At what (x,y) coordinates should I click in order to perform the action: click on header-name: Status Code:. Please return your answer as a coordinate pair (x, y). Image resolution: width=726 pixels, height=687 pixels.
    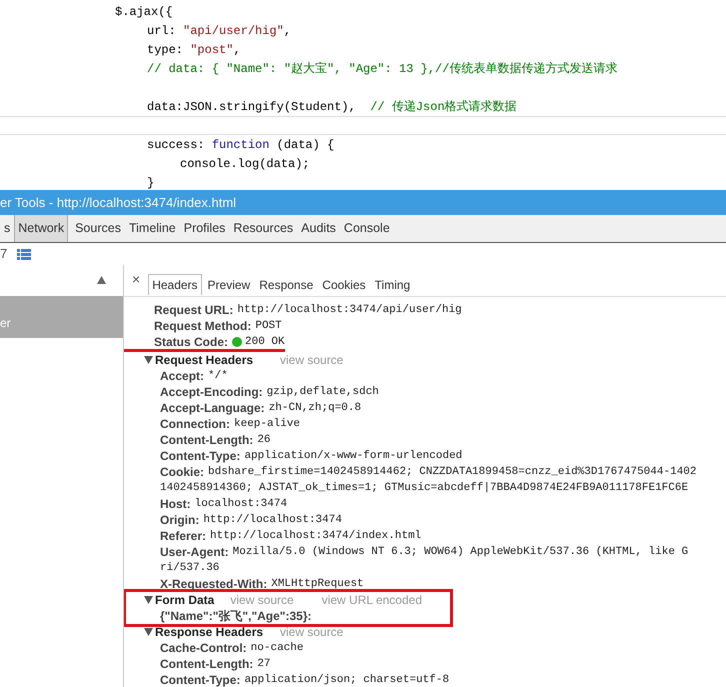
    Looking at the image, I should click on (191, 342).